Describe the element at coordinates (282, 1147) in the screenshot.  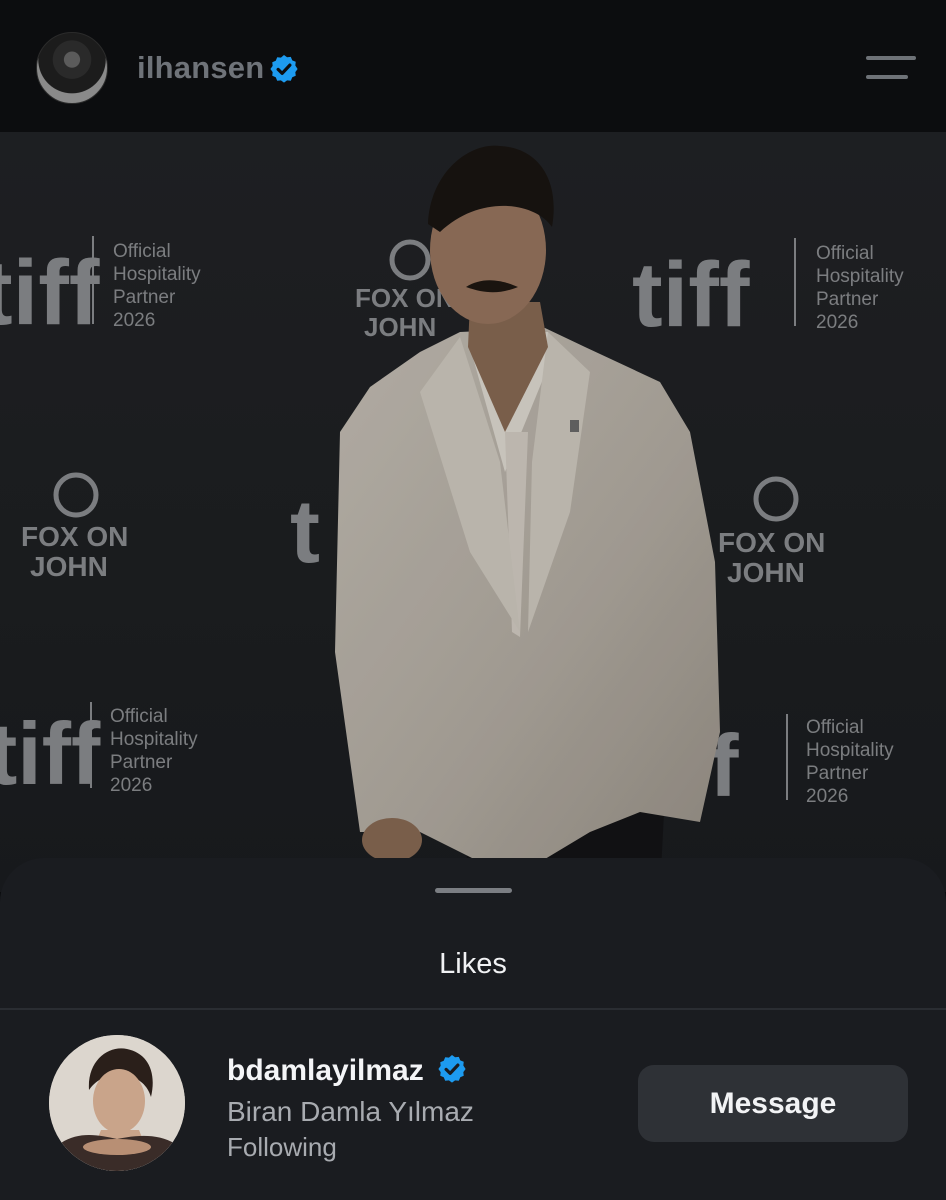
I see `follow-status: Following` at that location.